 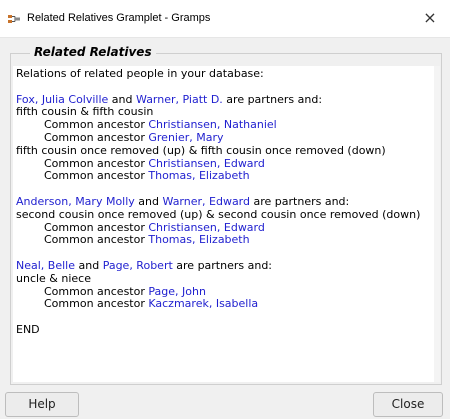 I want to click on ancestor-link: Christiansen, Nathaniel, so click(x=212, y=124).